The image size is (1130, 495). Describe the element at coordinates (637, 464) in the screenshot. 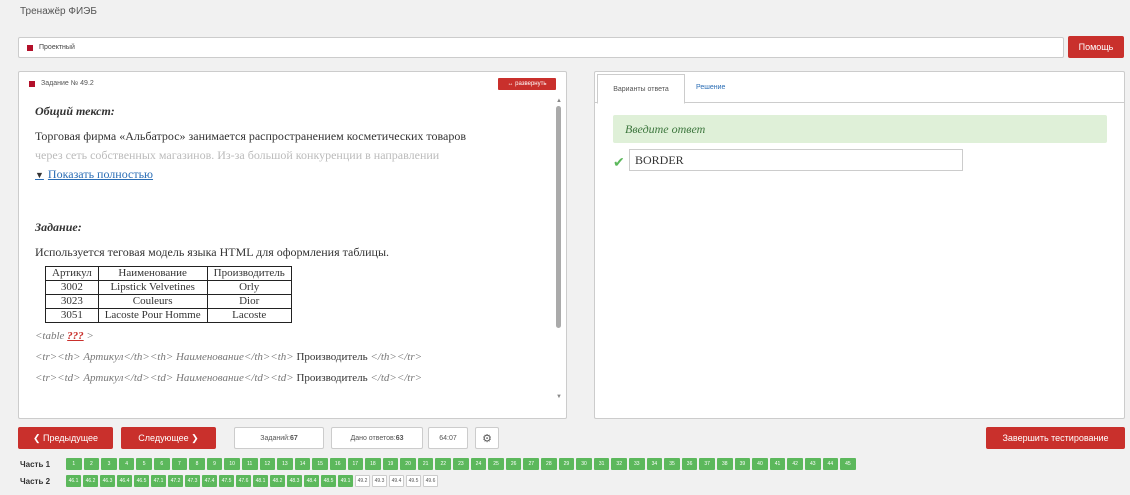

I see `question-cell: 33` at that location.